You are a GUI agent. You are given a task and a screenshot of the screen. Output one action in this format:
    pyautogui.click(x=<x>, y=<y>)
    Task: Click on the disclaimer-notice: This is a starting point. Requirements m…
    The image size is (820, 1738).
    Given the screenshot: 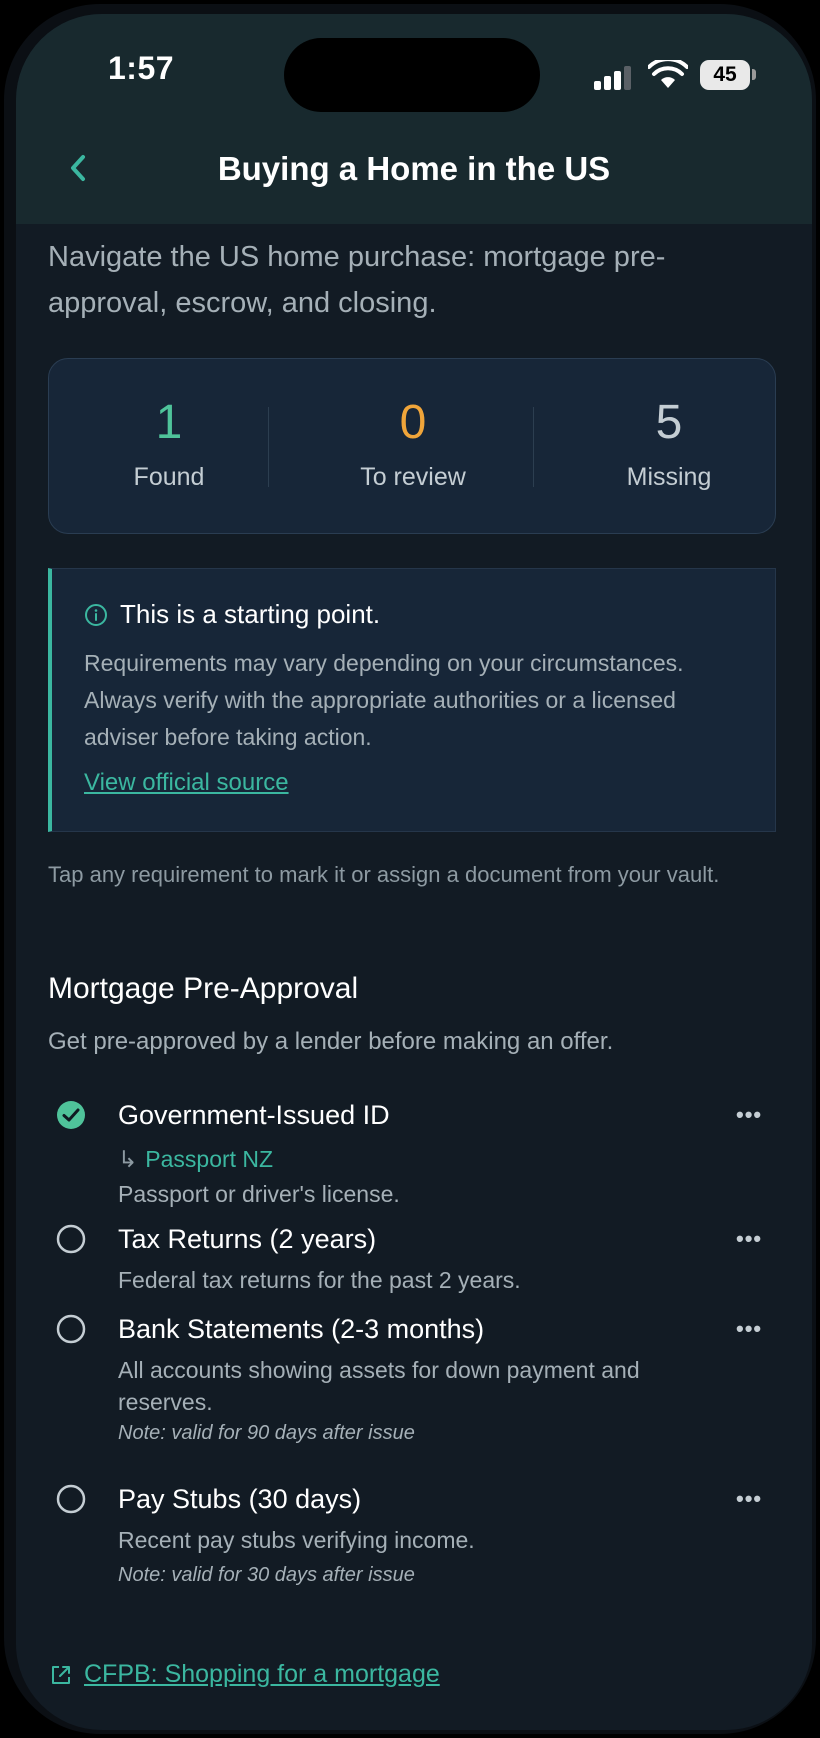 What is the action you would take?
    pyautogui.click(x=412, y=700)
    